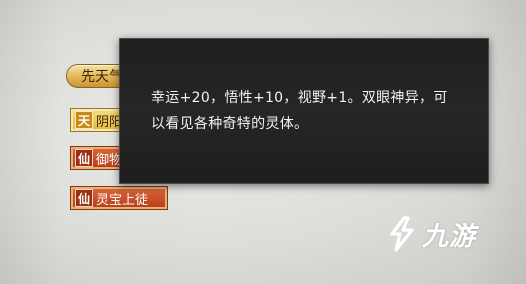 The image size is (526, 284). Describe the element at coordinates (122, 200) in the screenshot. I see `trait-label: 灵宝上徒` at that location.